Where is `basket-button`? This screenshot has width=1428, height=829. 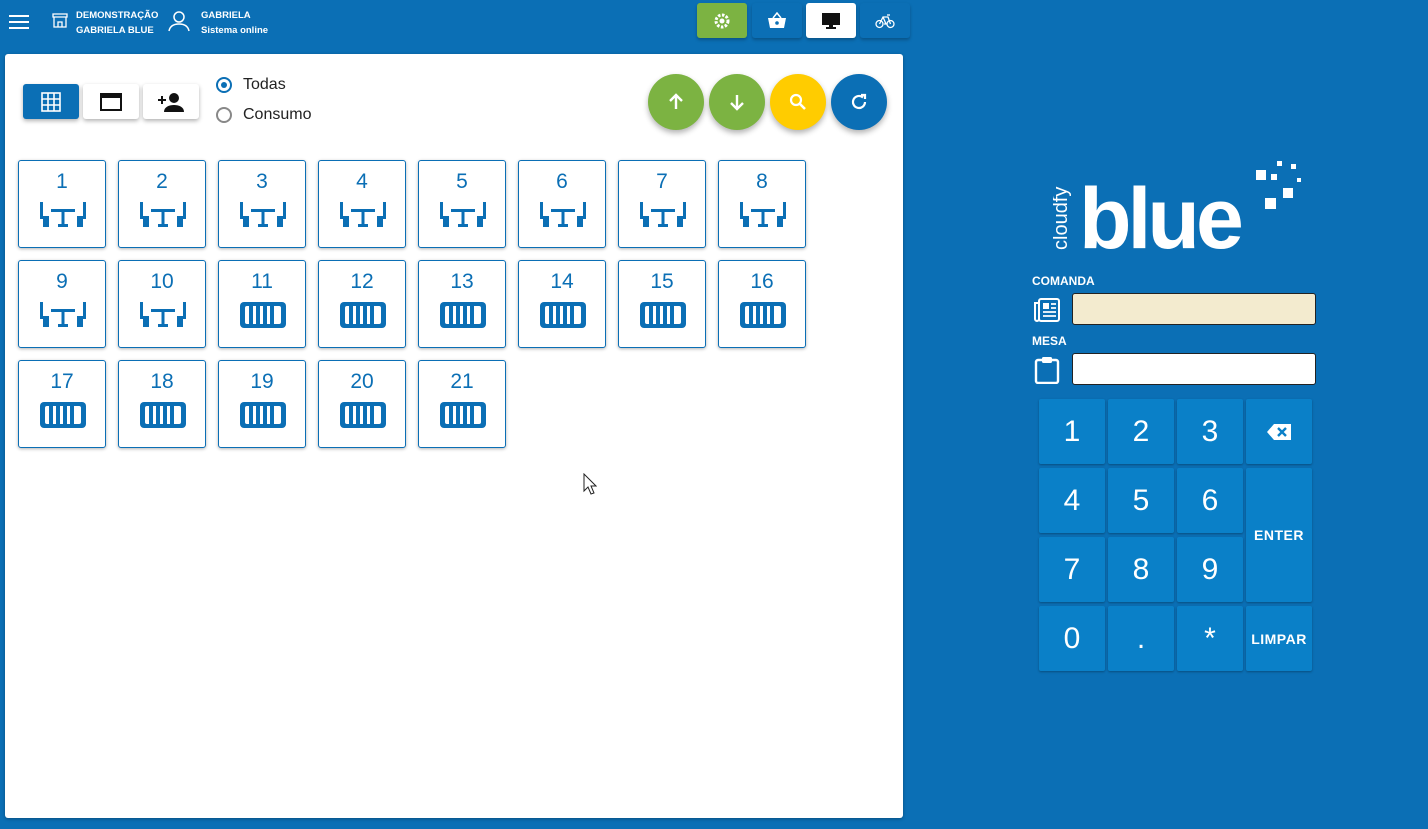
basket-button is located at coordinates (777, 20).